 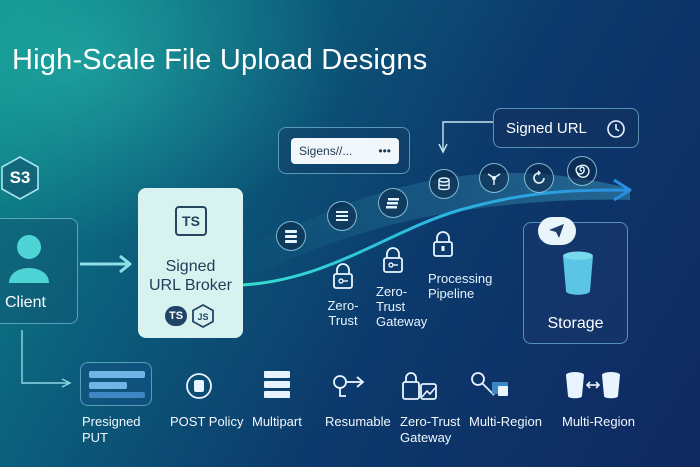 What do you see at coordinates (578, 273) in the screenshot?
I see `bucket-icon` at bounding box center [578, 273].